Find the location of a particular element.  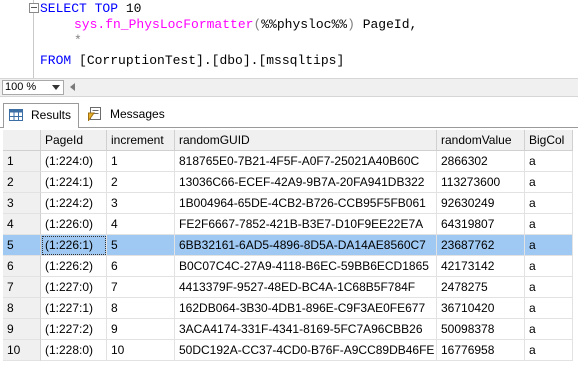

table-cell: 64319807 is located at coordinates (481, 224).